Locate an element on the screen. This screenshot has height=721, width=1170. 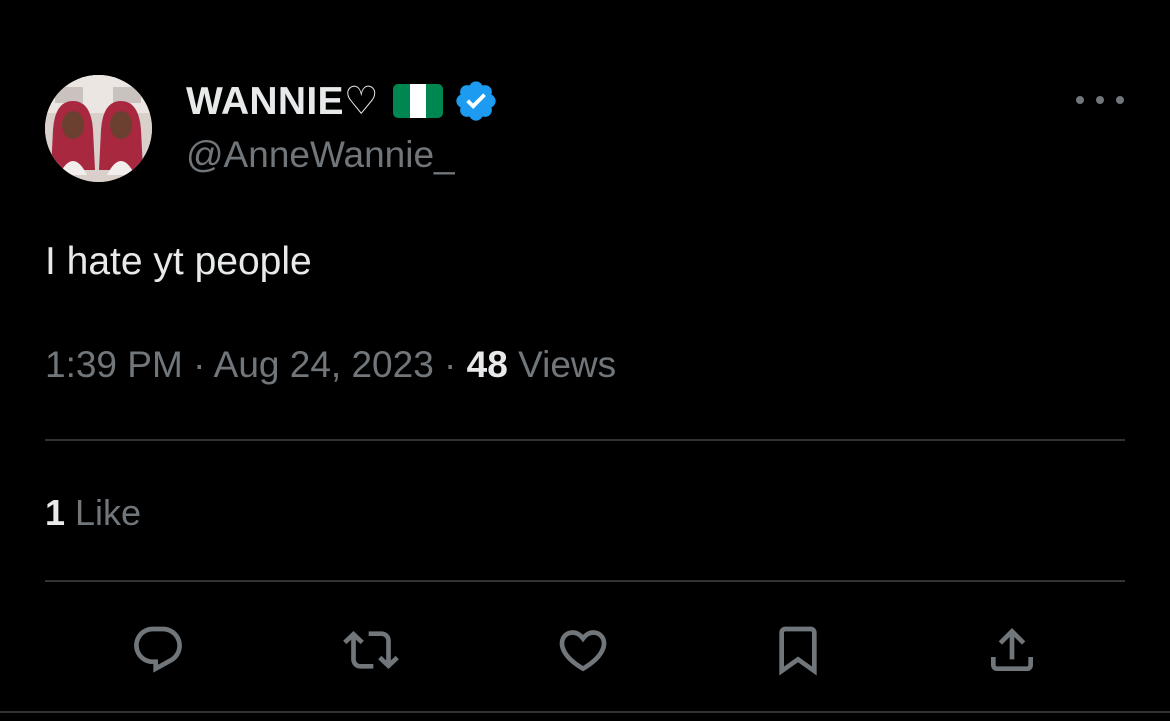
bookmark-button is located at coordinates (798, 650).